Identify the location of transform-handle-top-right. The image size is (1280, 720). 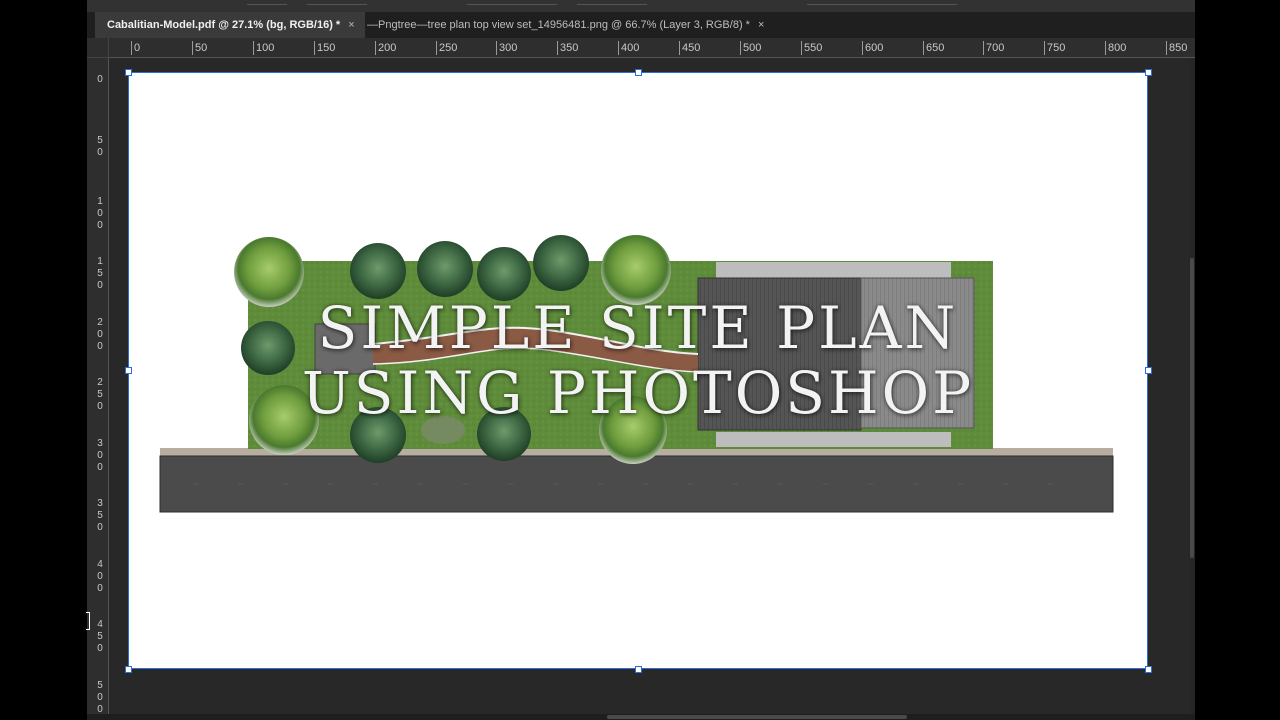
(1148, 72).